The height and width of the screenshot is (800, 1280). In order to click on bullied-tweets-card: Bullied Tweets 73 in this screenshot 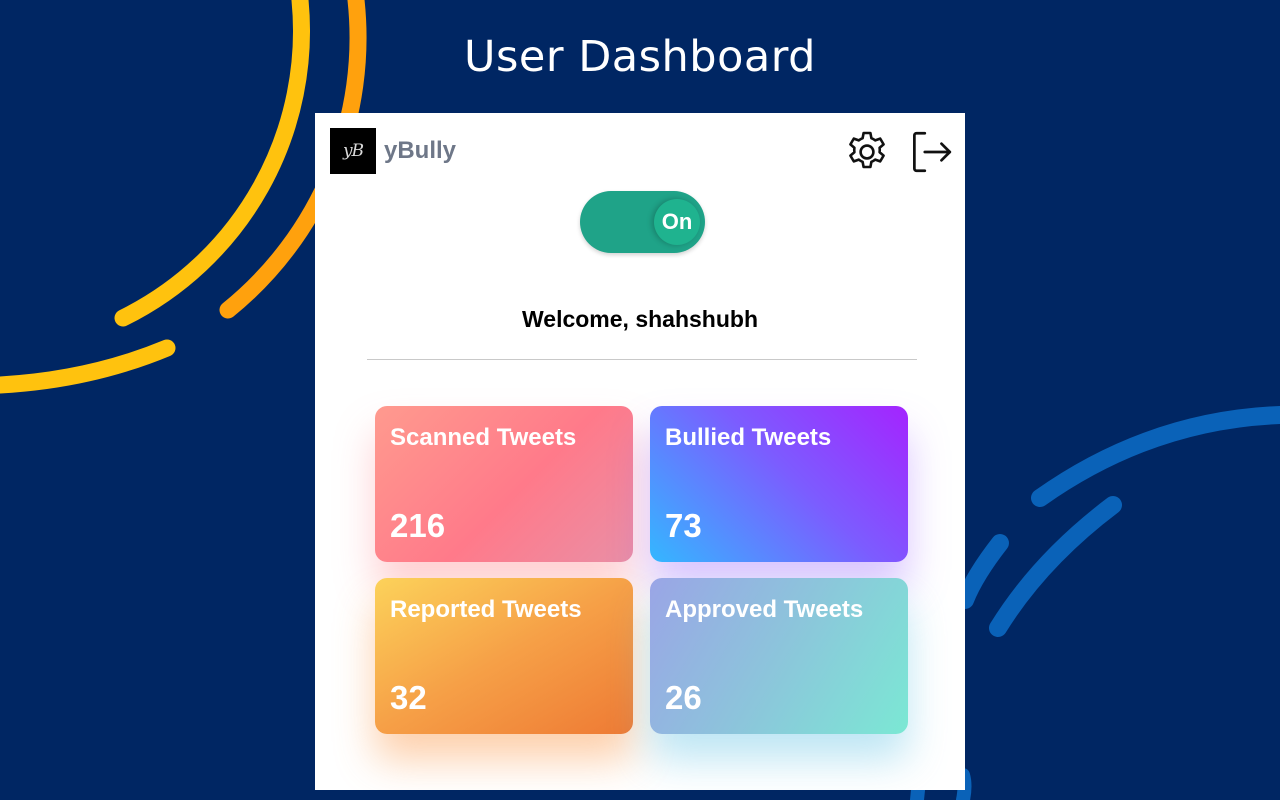, I will do `click(779, 484)`.